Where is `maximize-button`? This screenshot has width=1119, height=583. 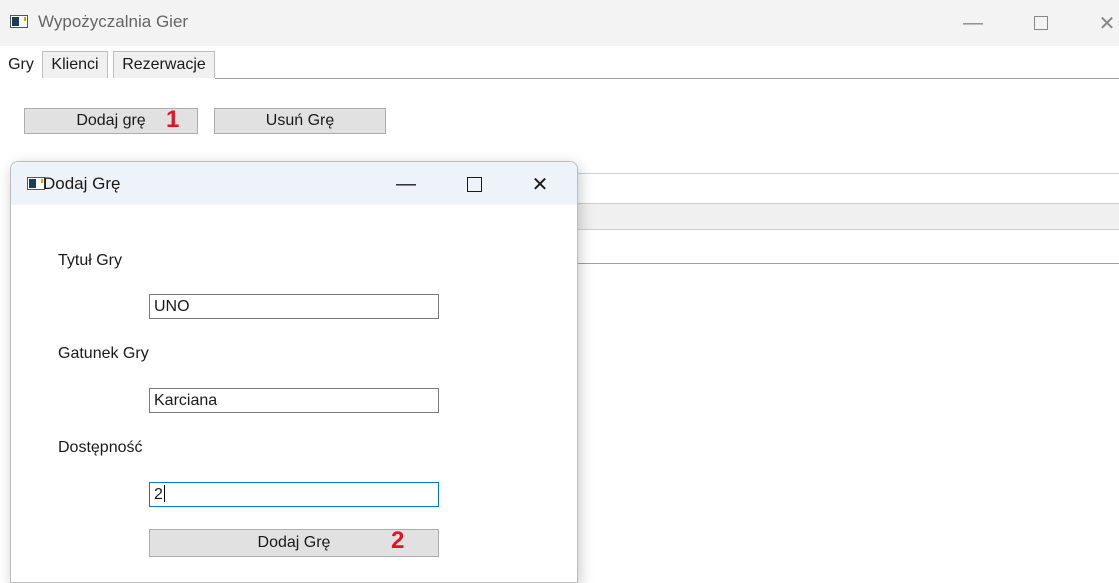
maximize-button is located at coordinates (1041, 23).